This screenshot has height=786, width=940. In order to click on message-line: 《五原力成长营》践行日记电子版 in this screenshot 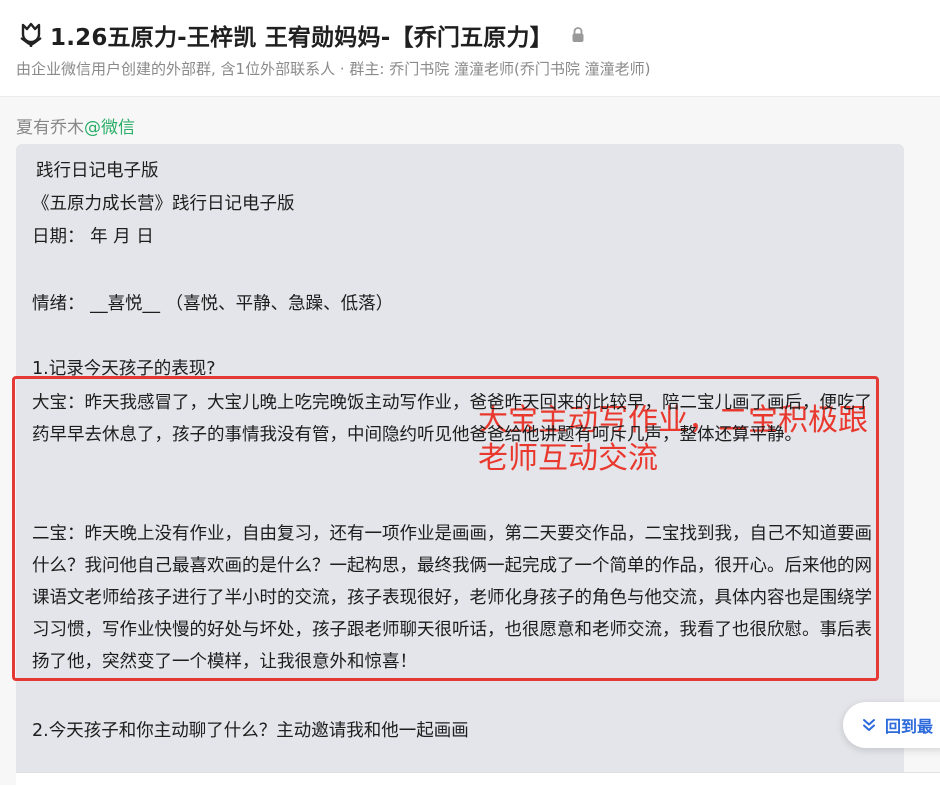, I will do `click(163, 204)`.